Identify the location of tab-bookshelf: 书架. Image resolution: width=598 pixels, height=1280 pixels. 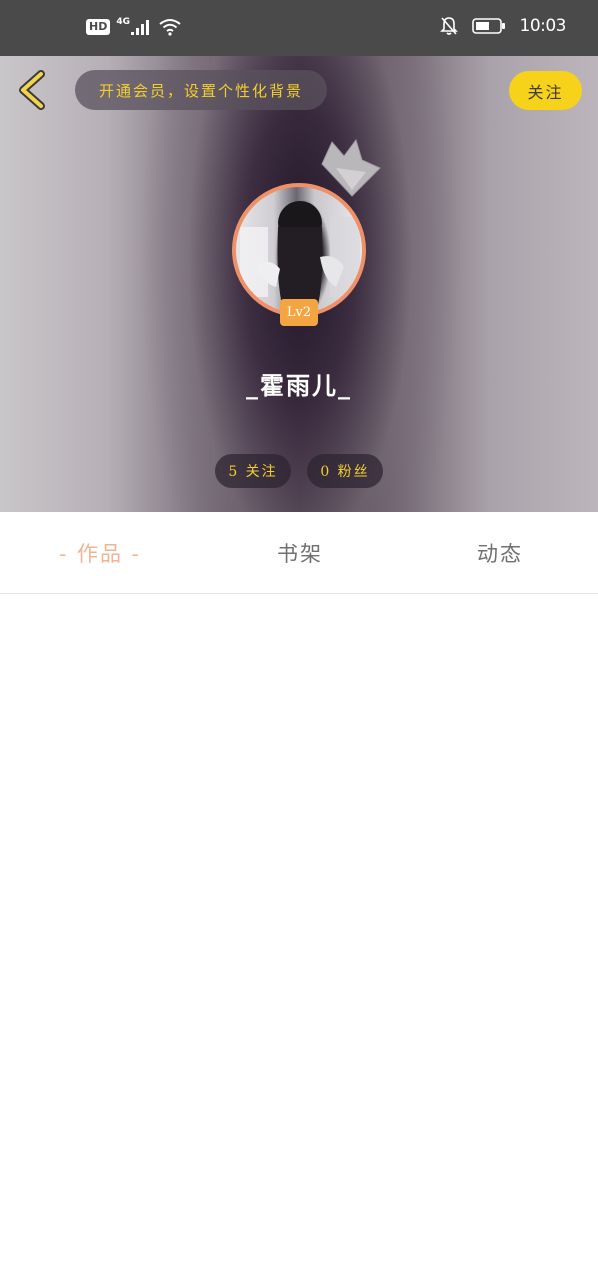
(300, 553).